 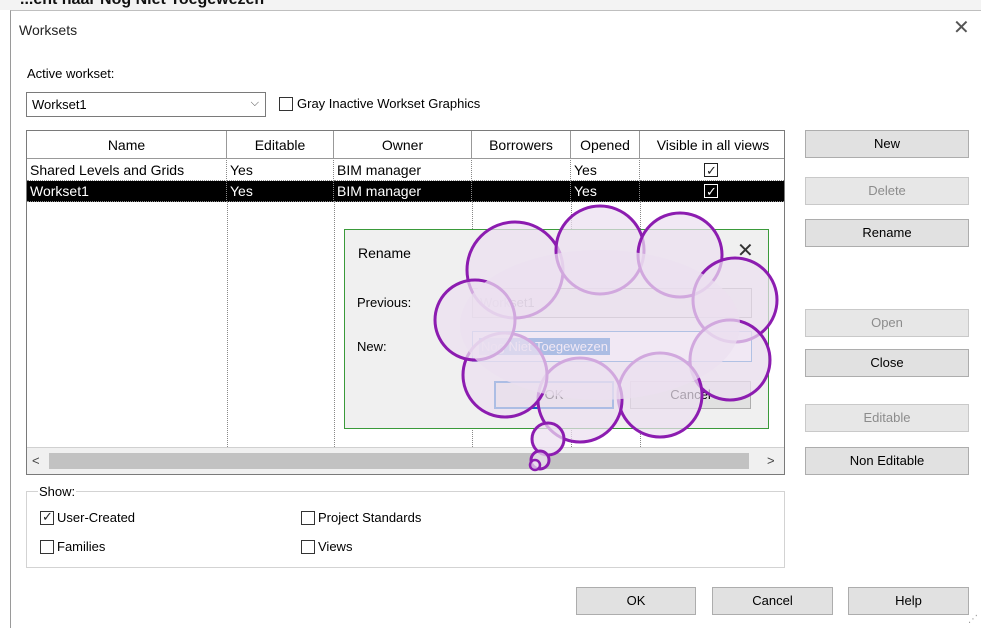 I want to click on column-header-editable: Editable, so click(x=280, y=145).